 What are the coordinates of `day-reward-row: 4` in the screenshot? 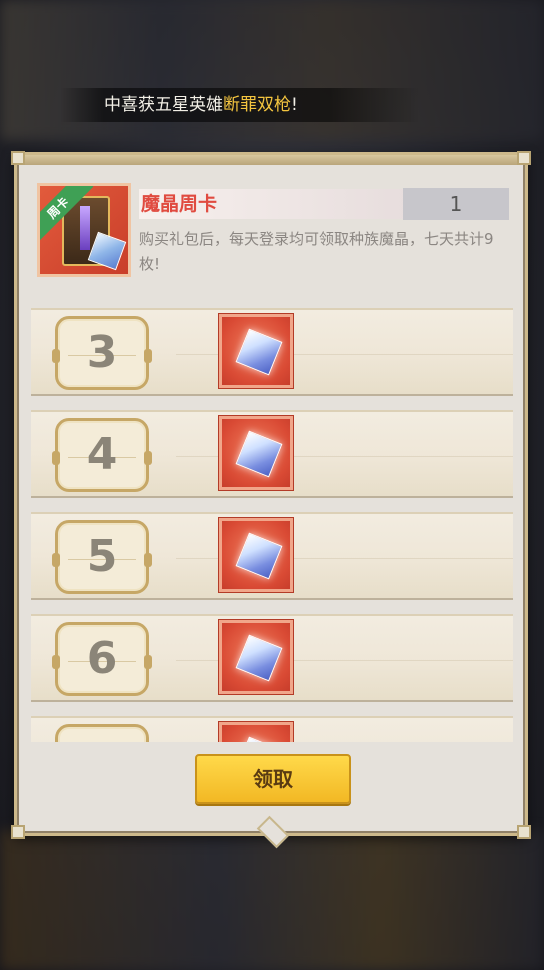 It's located at (272, 454).